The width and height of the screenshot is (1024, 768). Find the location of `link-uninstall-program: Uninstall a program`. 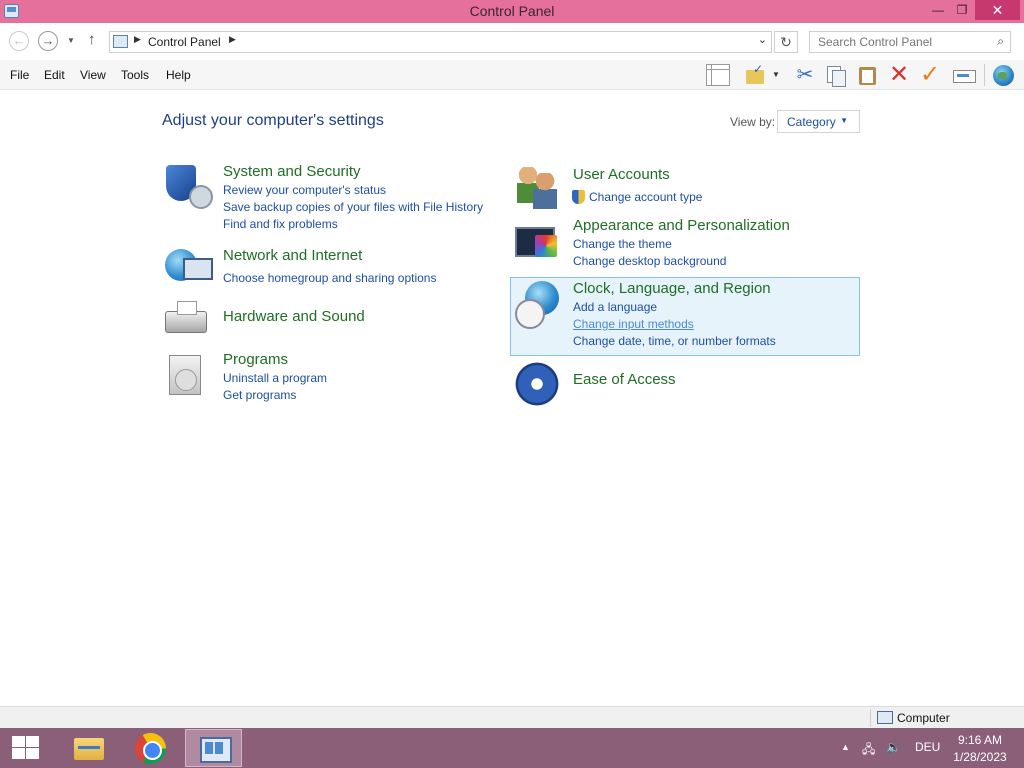

link-uninstall-program: Uninstall a program is located at coordinates (275, 378).